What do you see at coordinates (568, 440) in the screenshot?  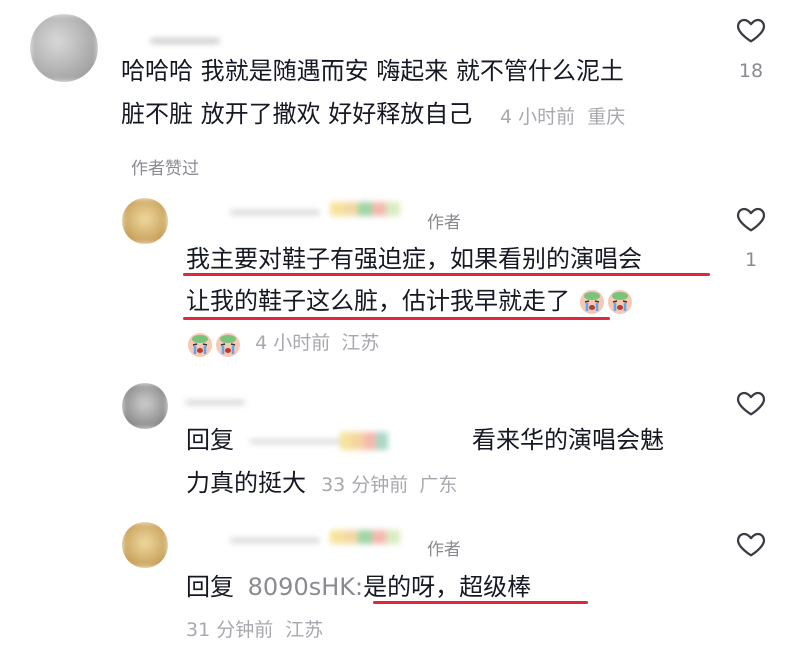 I see `reply-text: 看来华的演唱会魅` at bounding box center [568, 440].